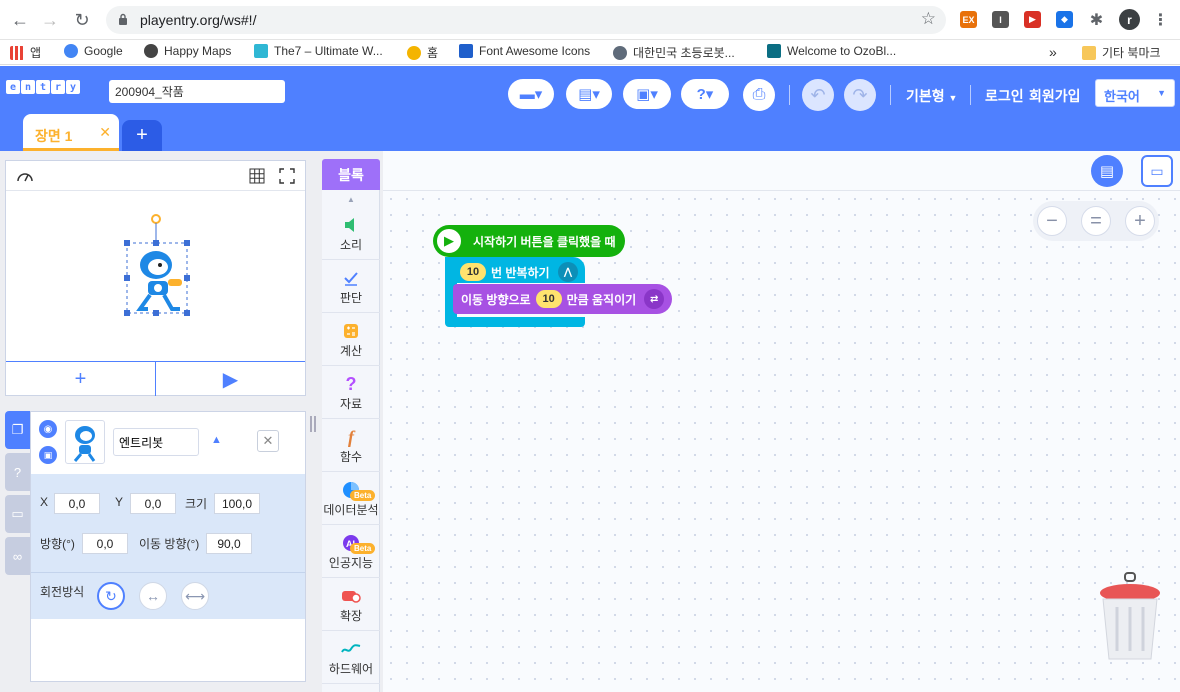 Image resolution: width=1180 pixels, height=692 pixels. Describe the element at coordinates (351, 278) in the screenshot. I see `check-icon` at that location.